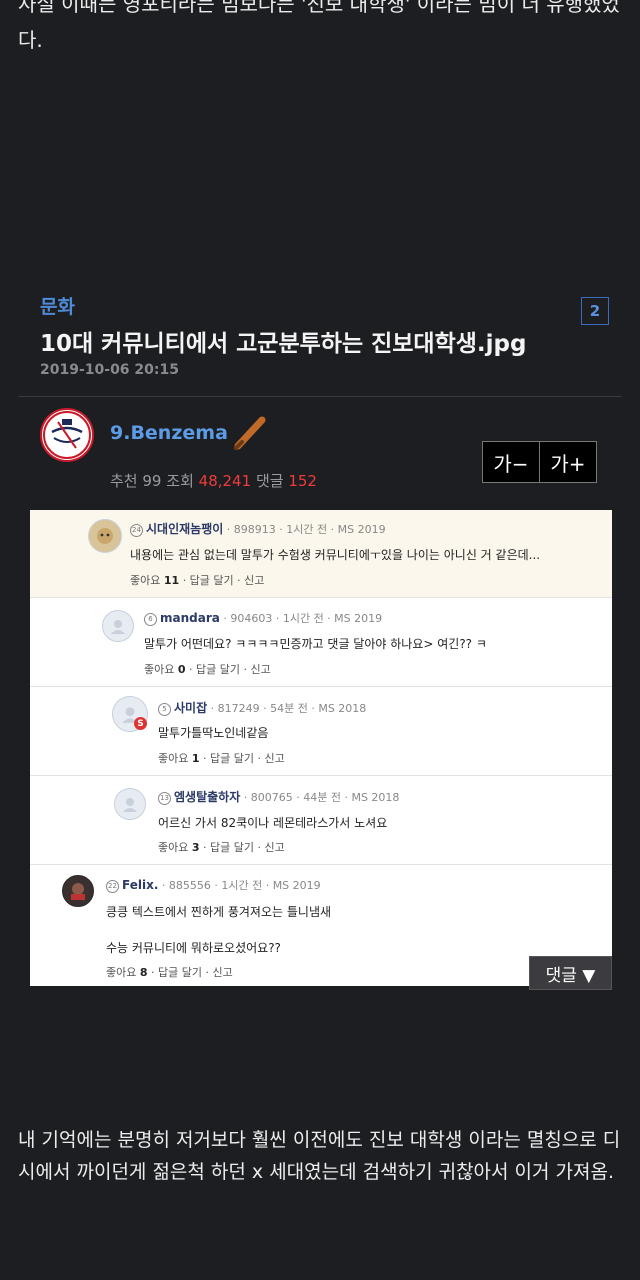 The width and height of the screenshot is (640, 1280). I want to click on comment-meta: 13 엠생탈출하자 · 800765 · 44분 전 · MS 2018, so click(278, 796).